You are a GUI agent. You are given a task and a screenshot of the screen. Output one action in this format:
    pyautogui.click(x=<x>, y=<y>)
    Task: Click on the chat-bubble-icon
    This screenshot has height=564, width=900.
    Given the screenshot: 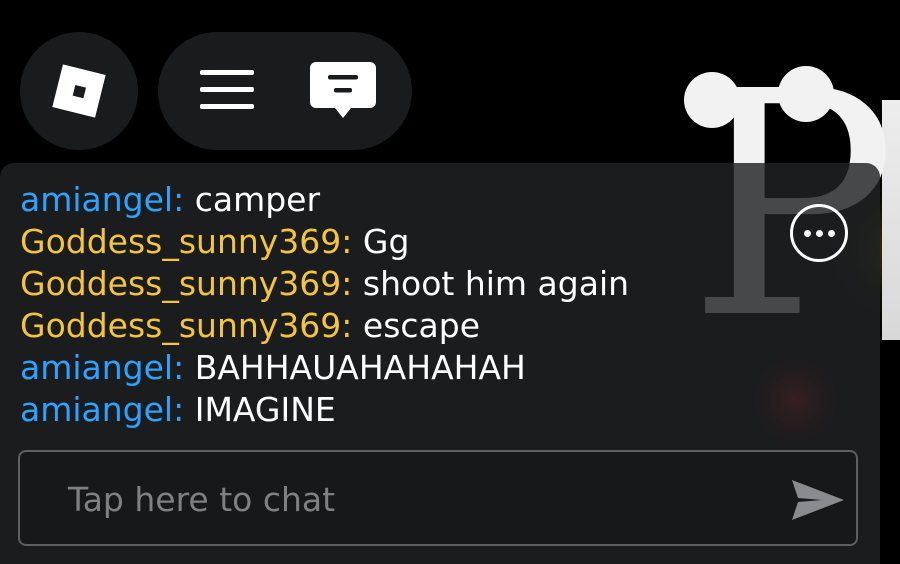 What is the action you would take?
    pyautogui.click(x=343, y=91)
    